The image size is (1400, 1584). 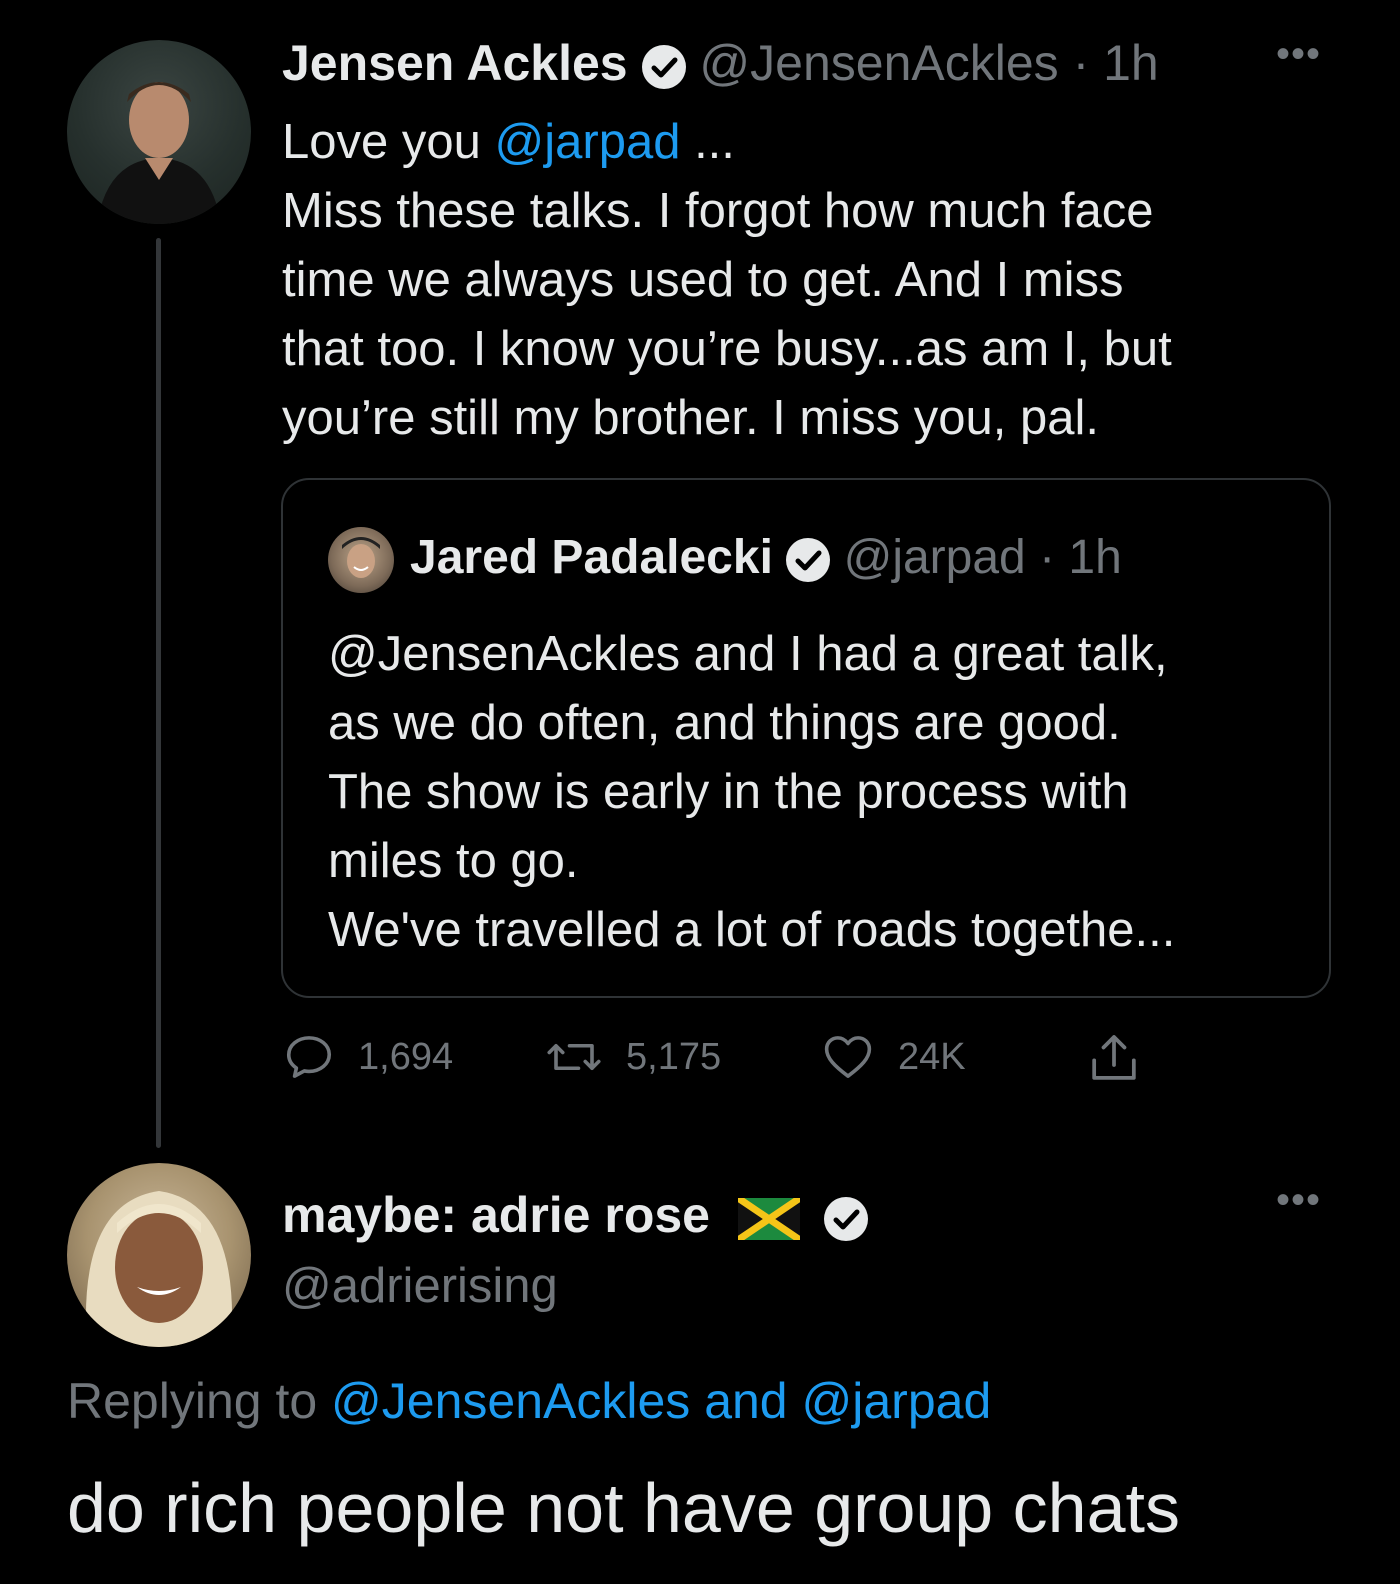 I want to click on tweet-text-prefix: Love you, so click(x=388, y=142).